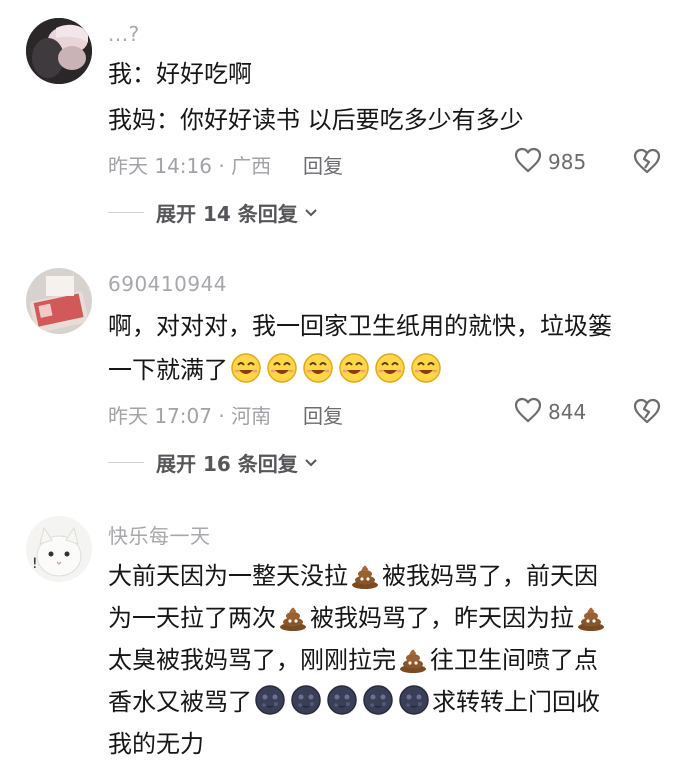 Image resolution: width=690 pixels, height=770 pixels. I want to click on comment-meta: 昨天 17:07 · 河南, so click(190, 416).